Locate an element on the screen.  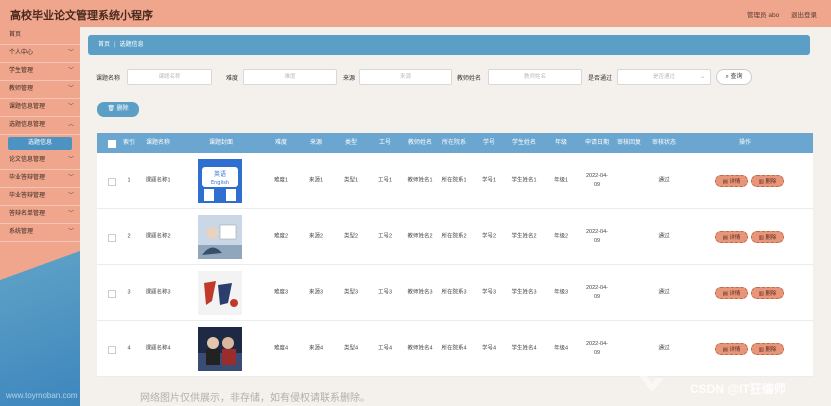
sidebar-item-label: 毕业答辩管理 is located at coordinates (27, 178).